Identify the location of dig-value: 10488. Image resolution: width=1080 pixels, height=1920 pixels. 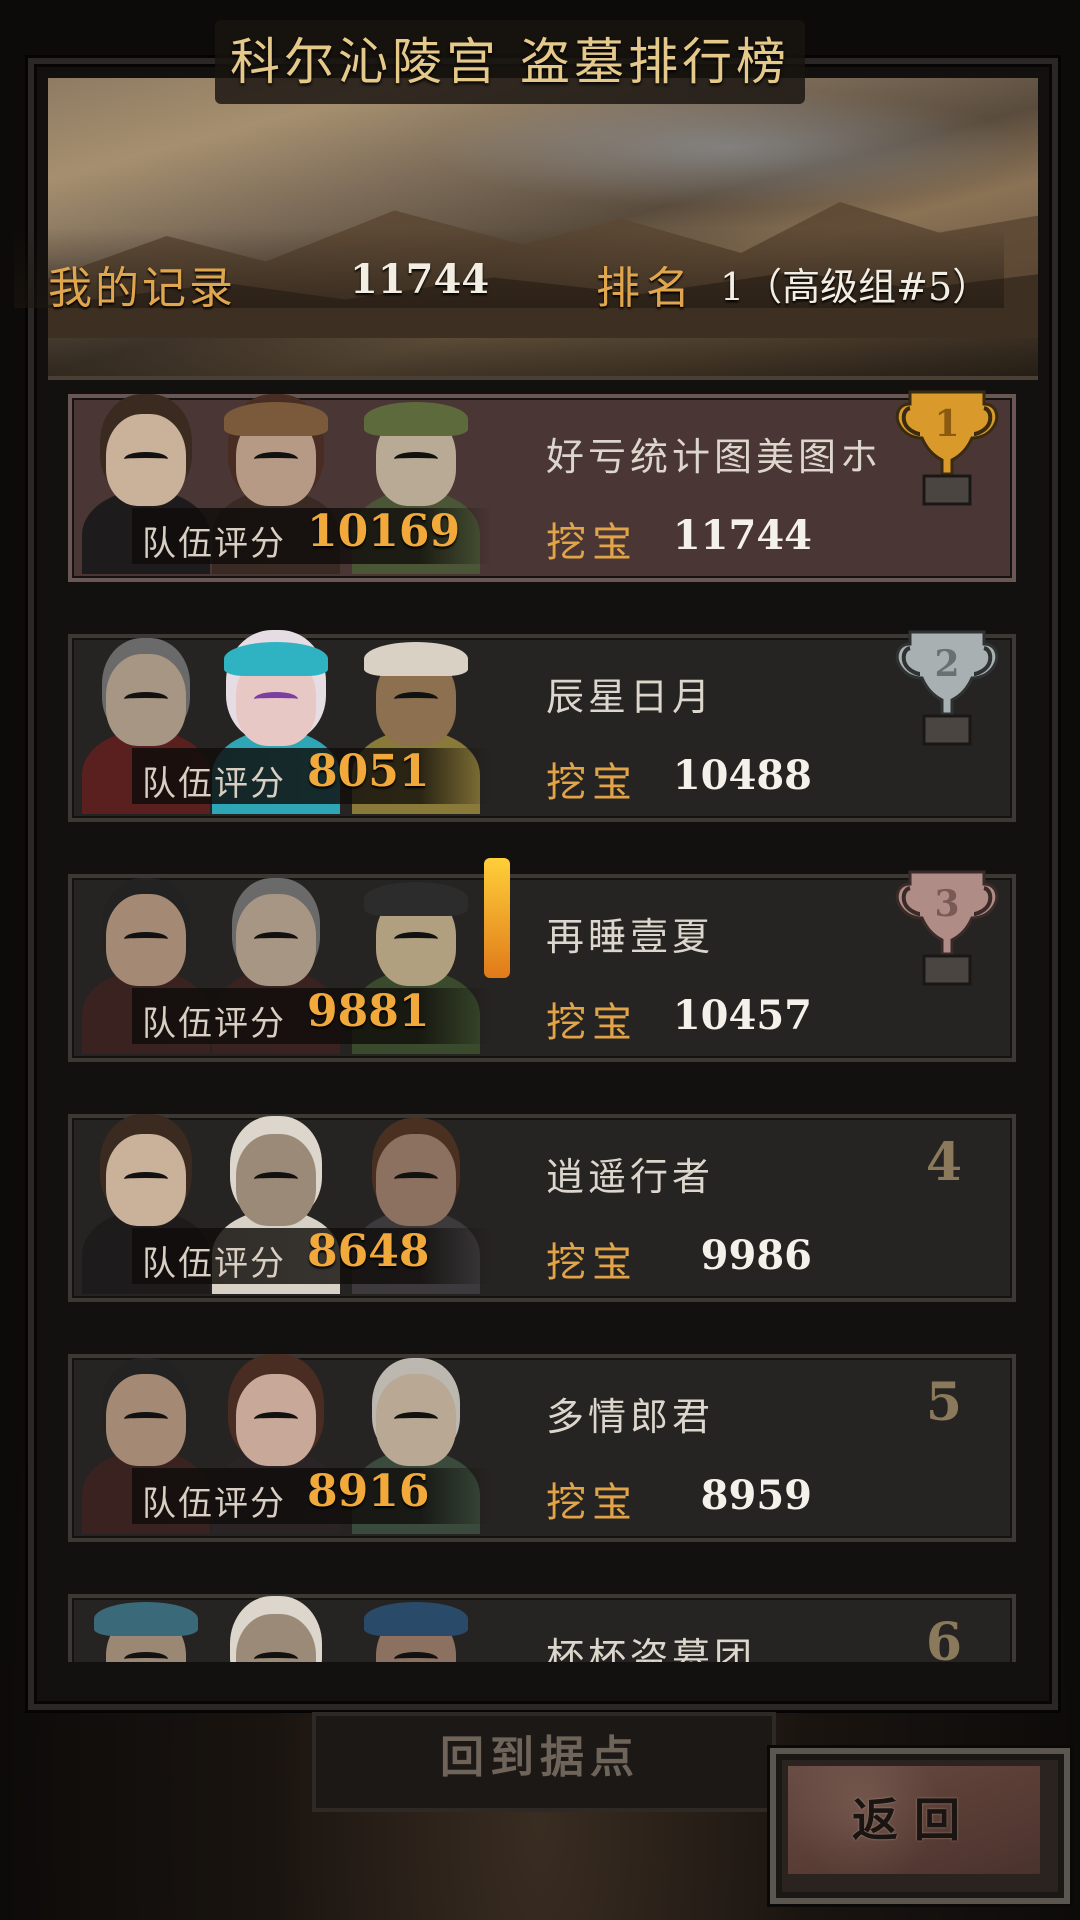
(742, 775).